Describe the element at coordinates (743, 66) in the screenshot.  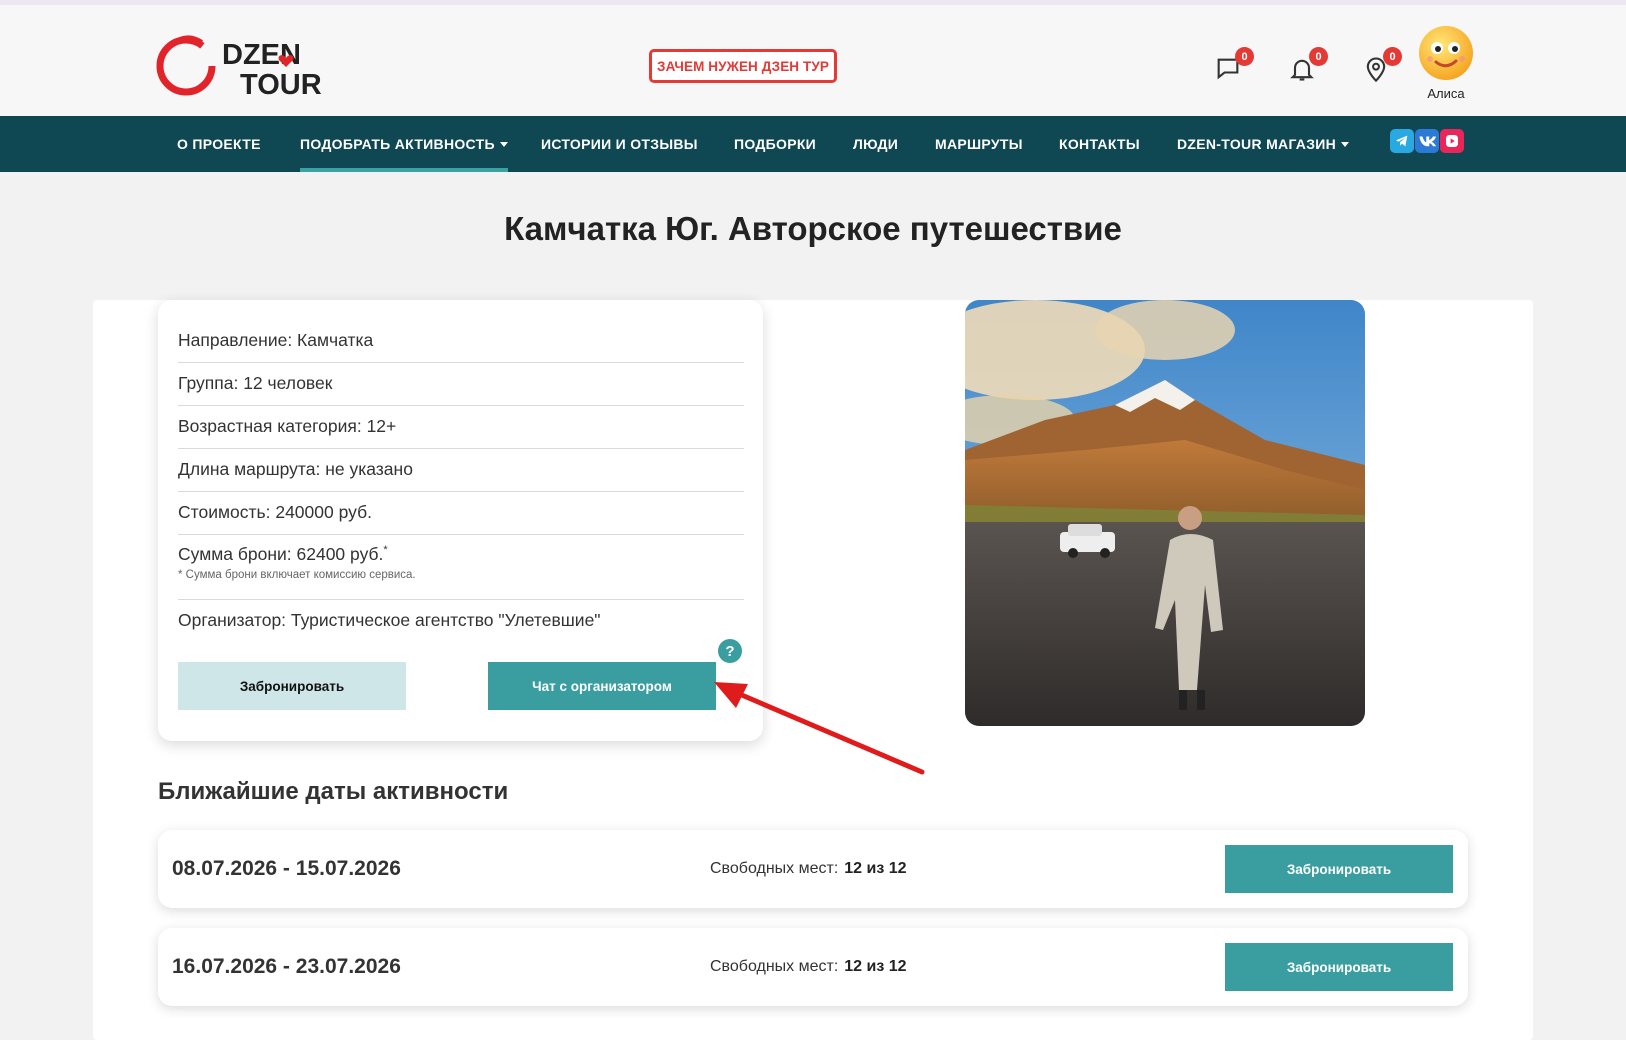
I see `why-dzen-tour-button: ЗАЧЕМ НУЖЕН ДЗЕН ТУР` at that location.